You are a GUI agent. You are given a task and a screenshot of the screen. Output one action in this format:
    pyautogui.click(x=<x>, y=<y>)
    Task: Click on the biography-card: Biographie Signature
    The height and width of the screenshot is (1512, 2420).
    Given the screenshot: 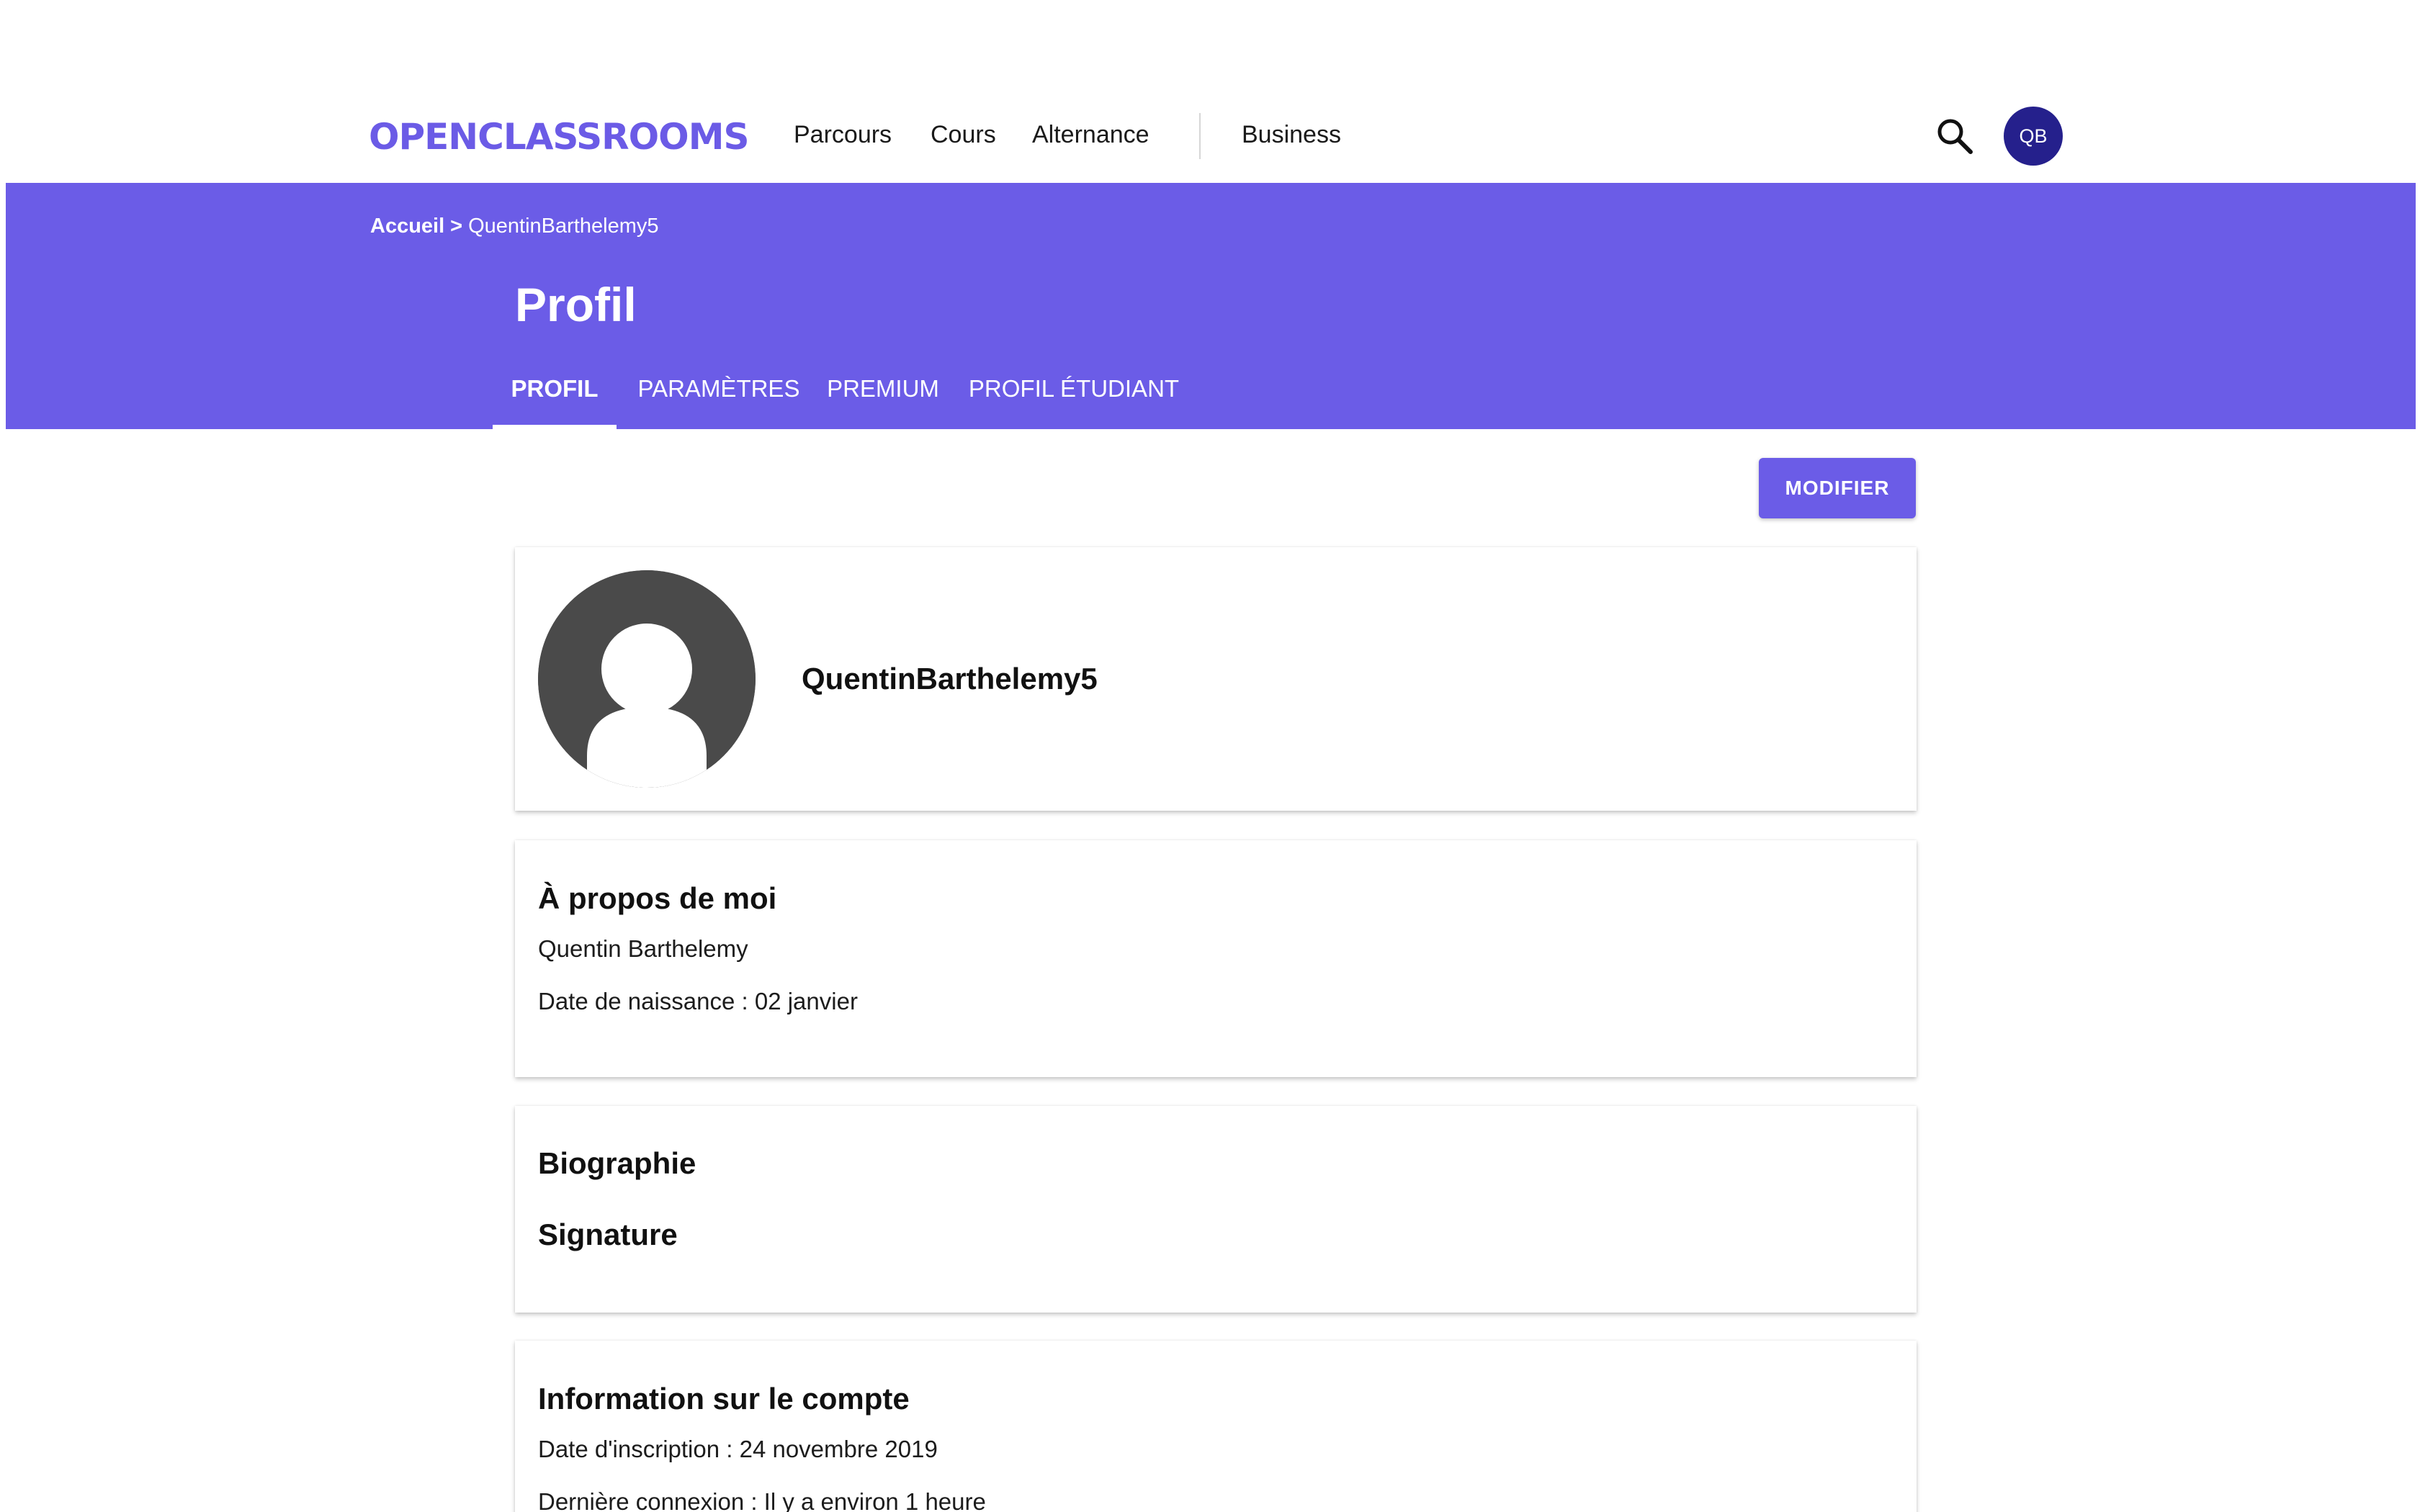 What is the action you would take?
    pyautogui.click(x=1216, y=1209)
    